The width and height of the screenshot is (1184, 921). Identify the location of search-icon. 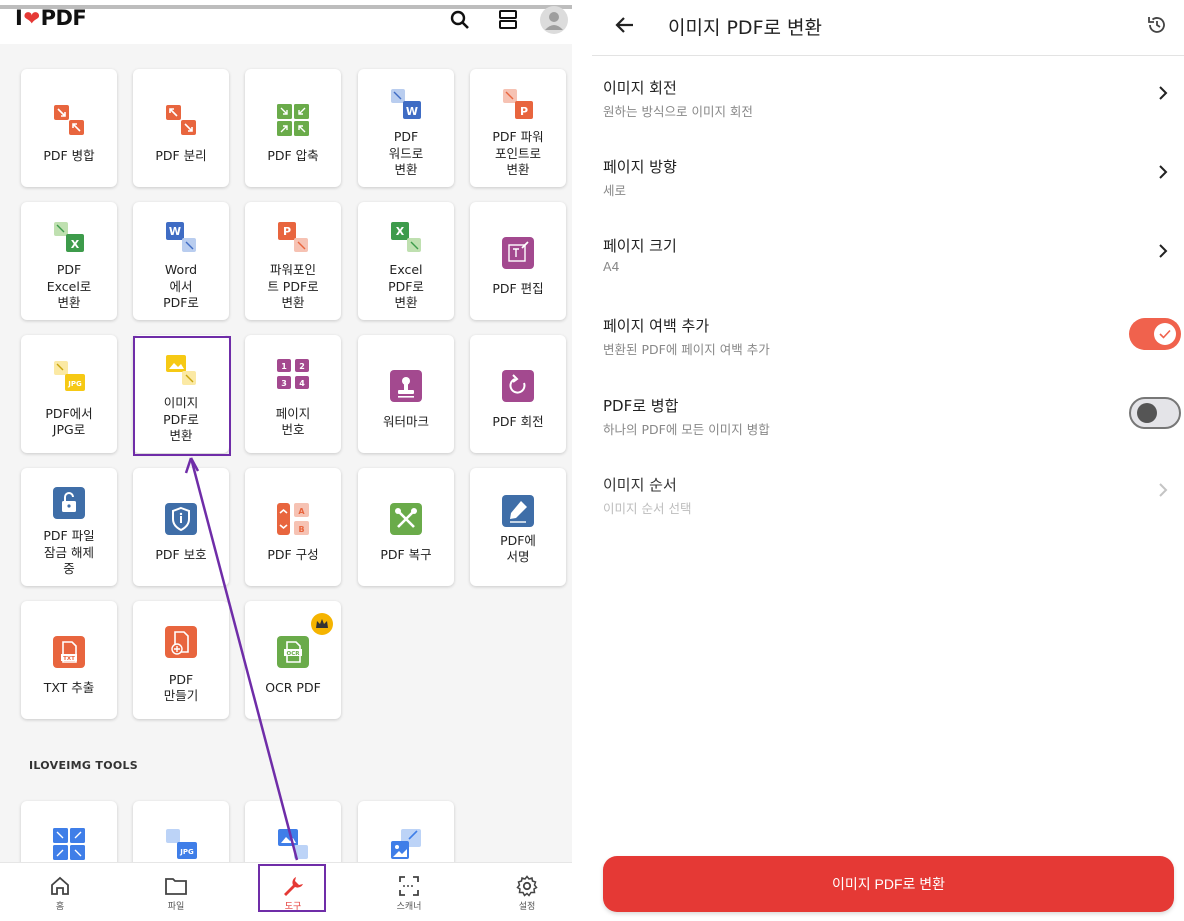
(460, 20).